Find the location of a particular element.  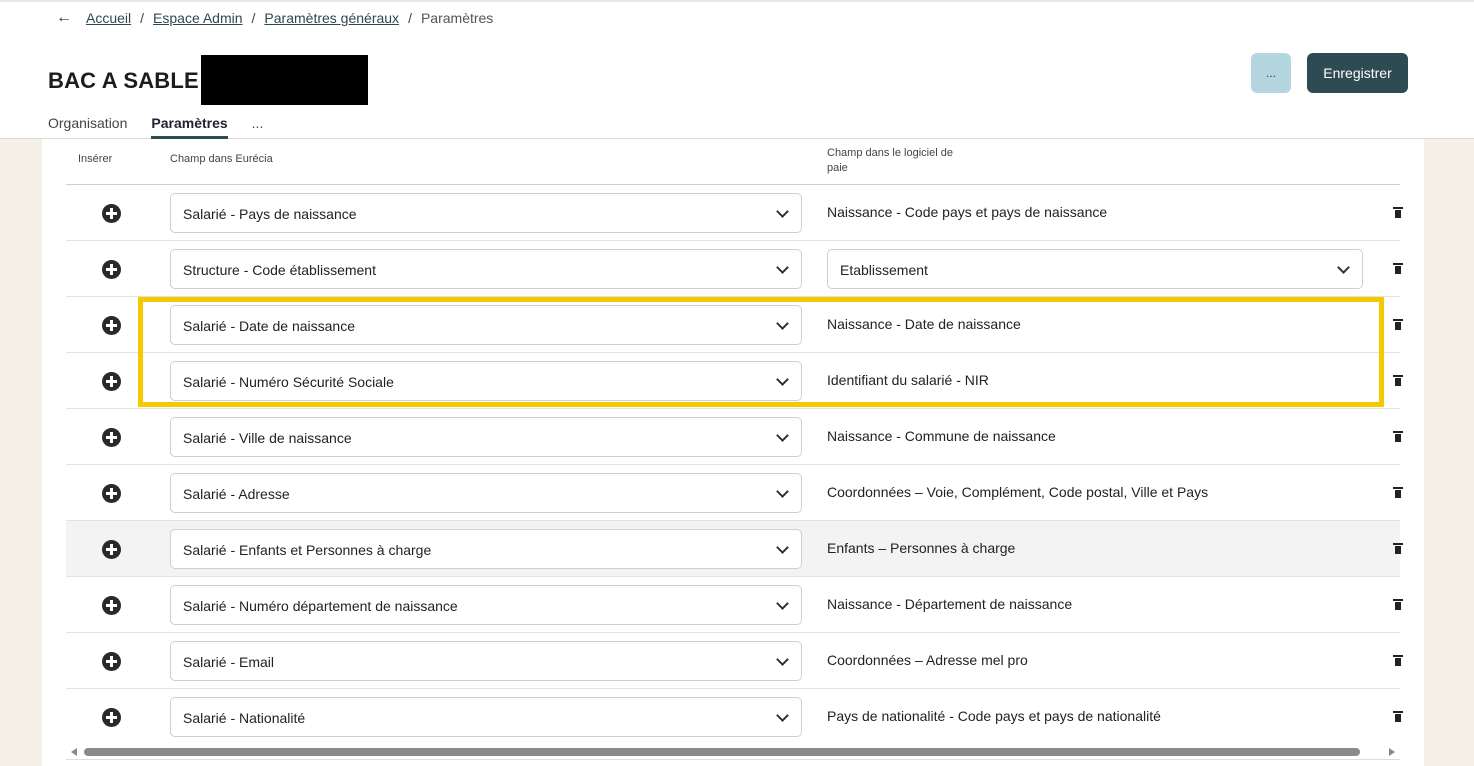

arrow-left-icon: ← is located at coordinates (64, 18).